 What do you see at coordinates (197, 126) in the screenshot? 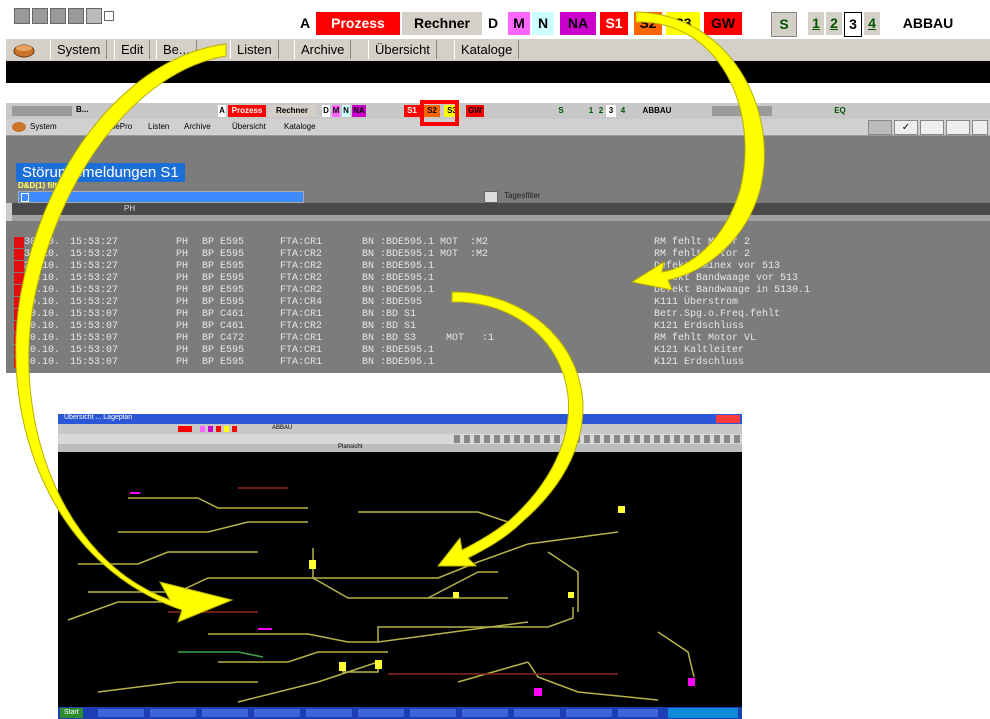
I see `mid-menu-archive: Archive` at bounding box center [197, 126].